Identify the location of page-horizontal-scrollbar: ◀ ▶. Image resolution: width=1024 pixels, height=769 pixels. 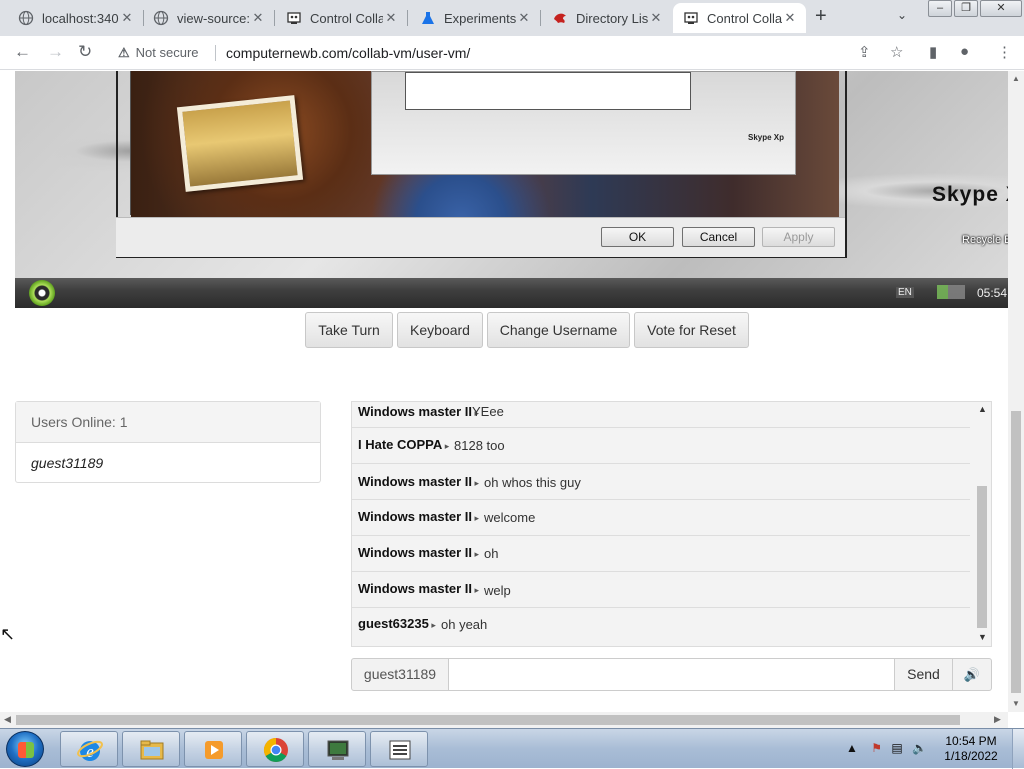
(504, 720).